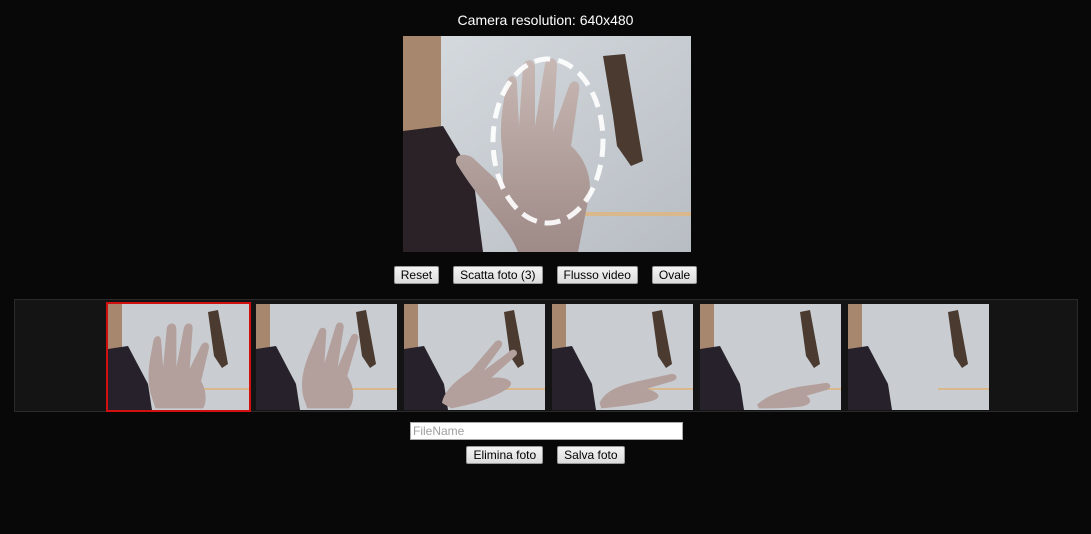 The width and height of the screenshot is (1091, 534). I want to click on delete-photo-button: Elimina foto, so click(505, 455).